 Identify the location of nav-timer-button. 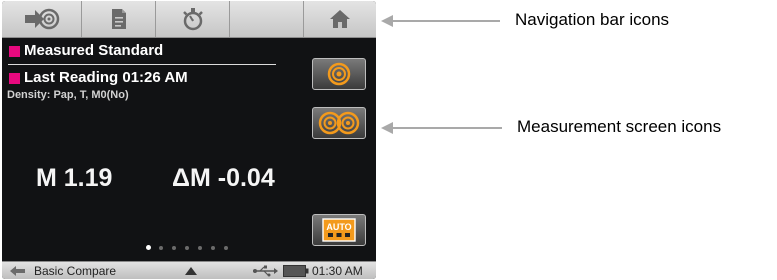
(193, 19).